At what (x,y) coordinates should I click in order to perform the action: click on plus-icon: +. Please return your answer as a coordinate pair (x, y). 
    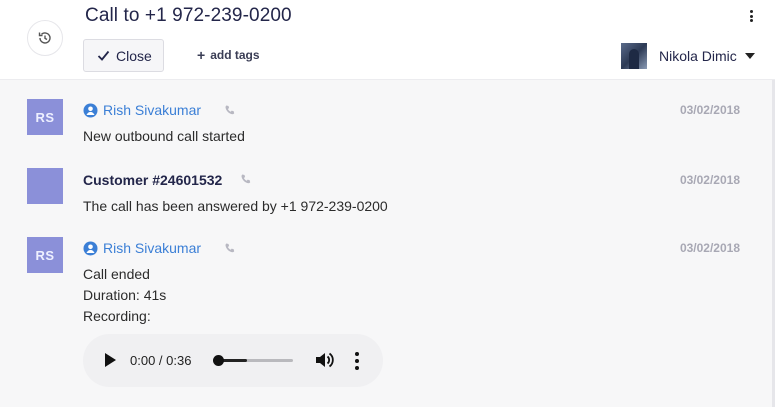
    Looking at the image, I should click on (201, 55).